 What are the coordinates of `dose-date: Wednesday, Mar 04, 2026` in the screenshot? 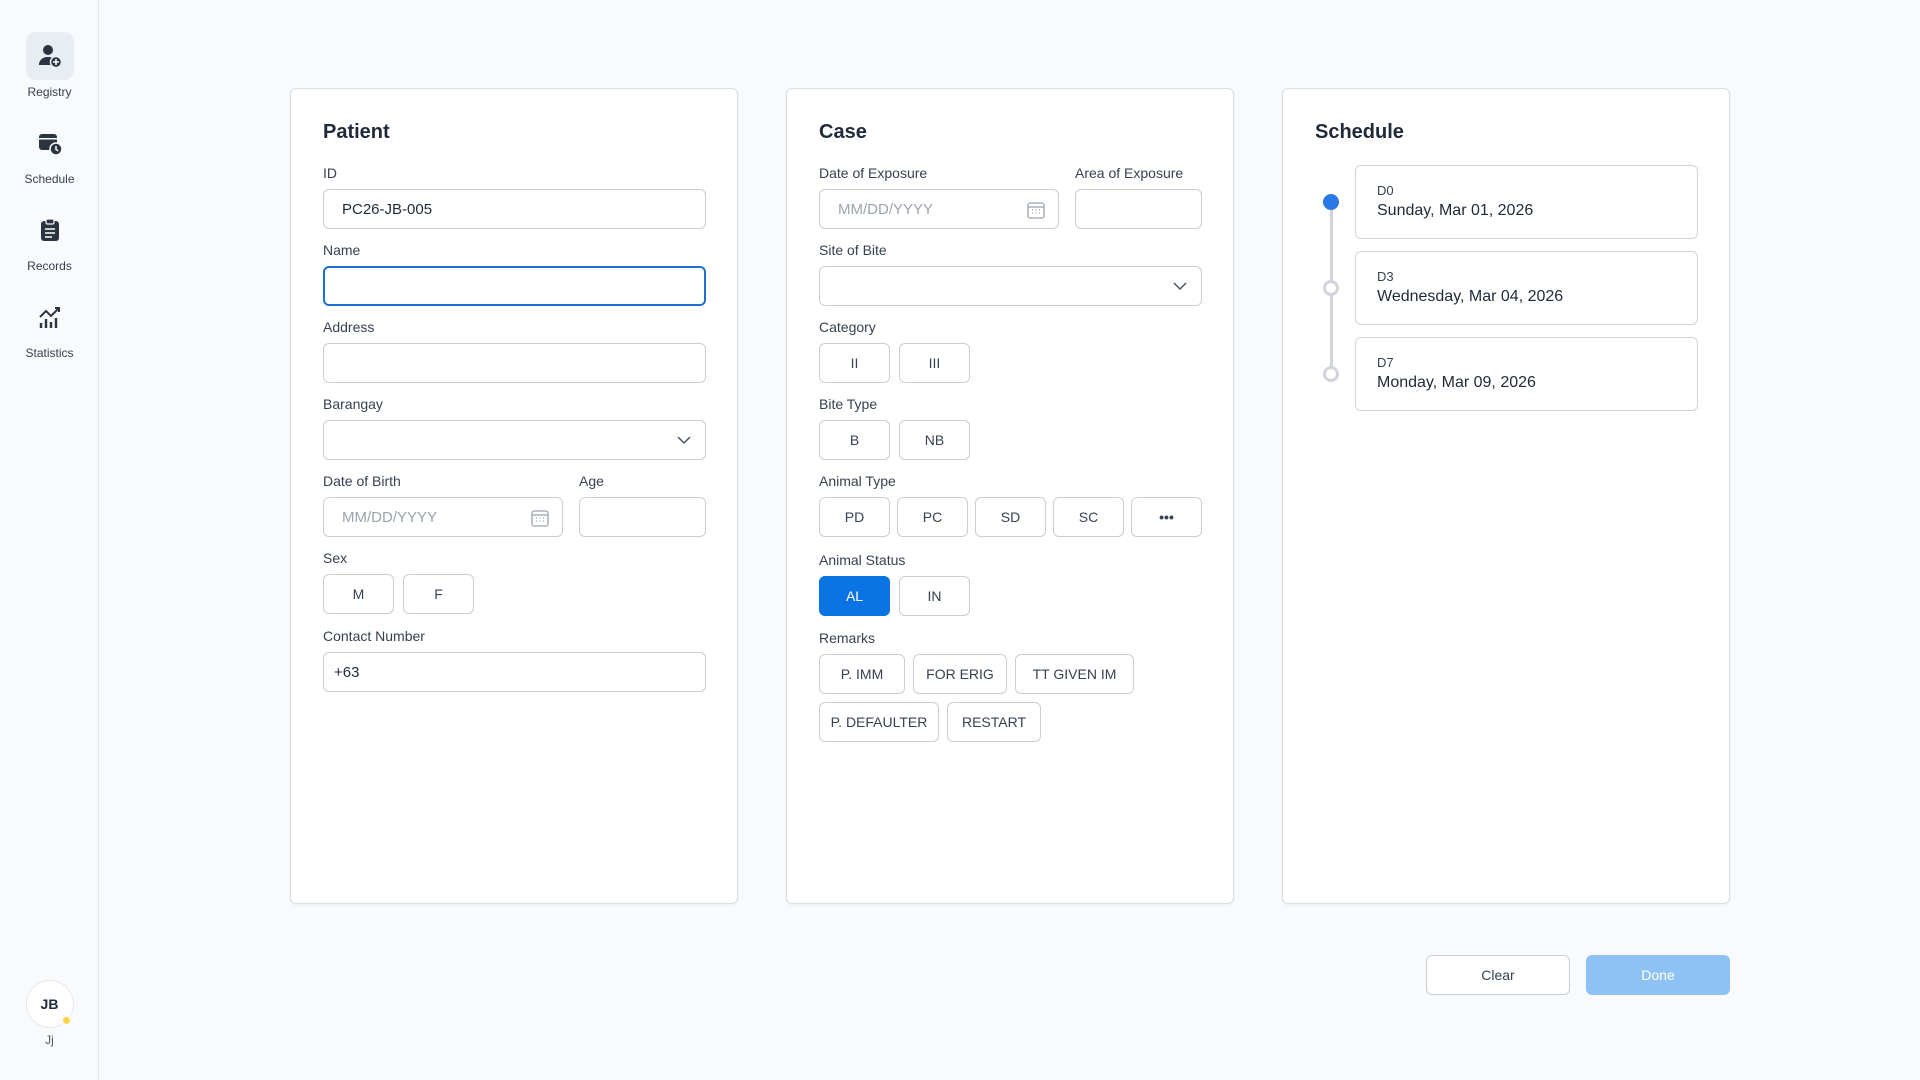 It's located at (1470, 296).